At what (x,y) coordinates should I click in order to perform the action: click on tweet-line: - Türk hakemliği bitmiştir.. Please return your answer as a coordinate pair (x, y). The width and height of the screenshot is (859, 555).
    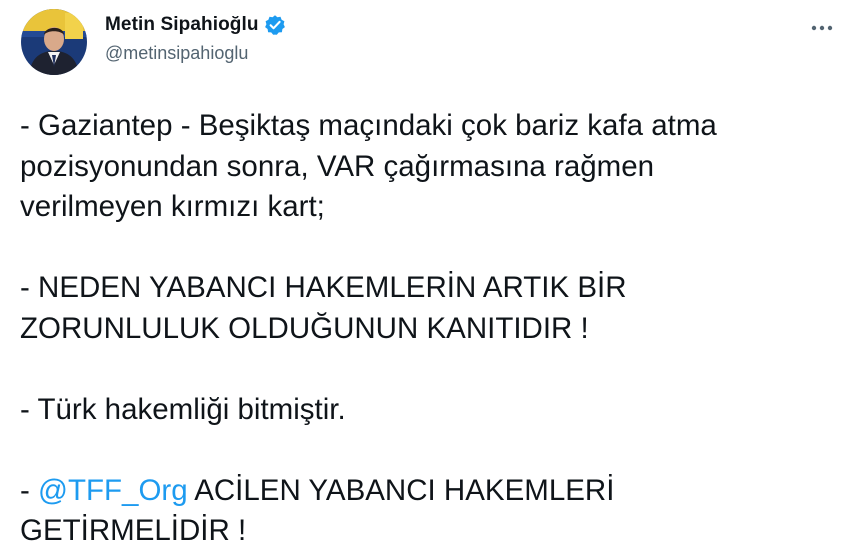
    Looking at the image, I should click on (183, 409).